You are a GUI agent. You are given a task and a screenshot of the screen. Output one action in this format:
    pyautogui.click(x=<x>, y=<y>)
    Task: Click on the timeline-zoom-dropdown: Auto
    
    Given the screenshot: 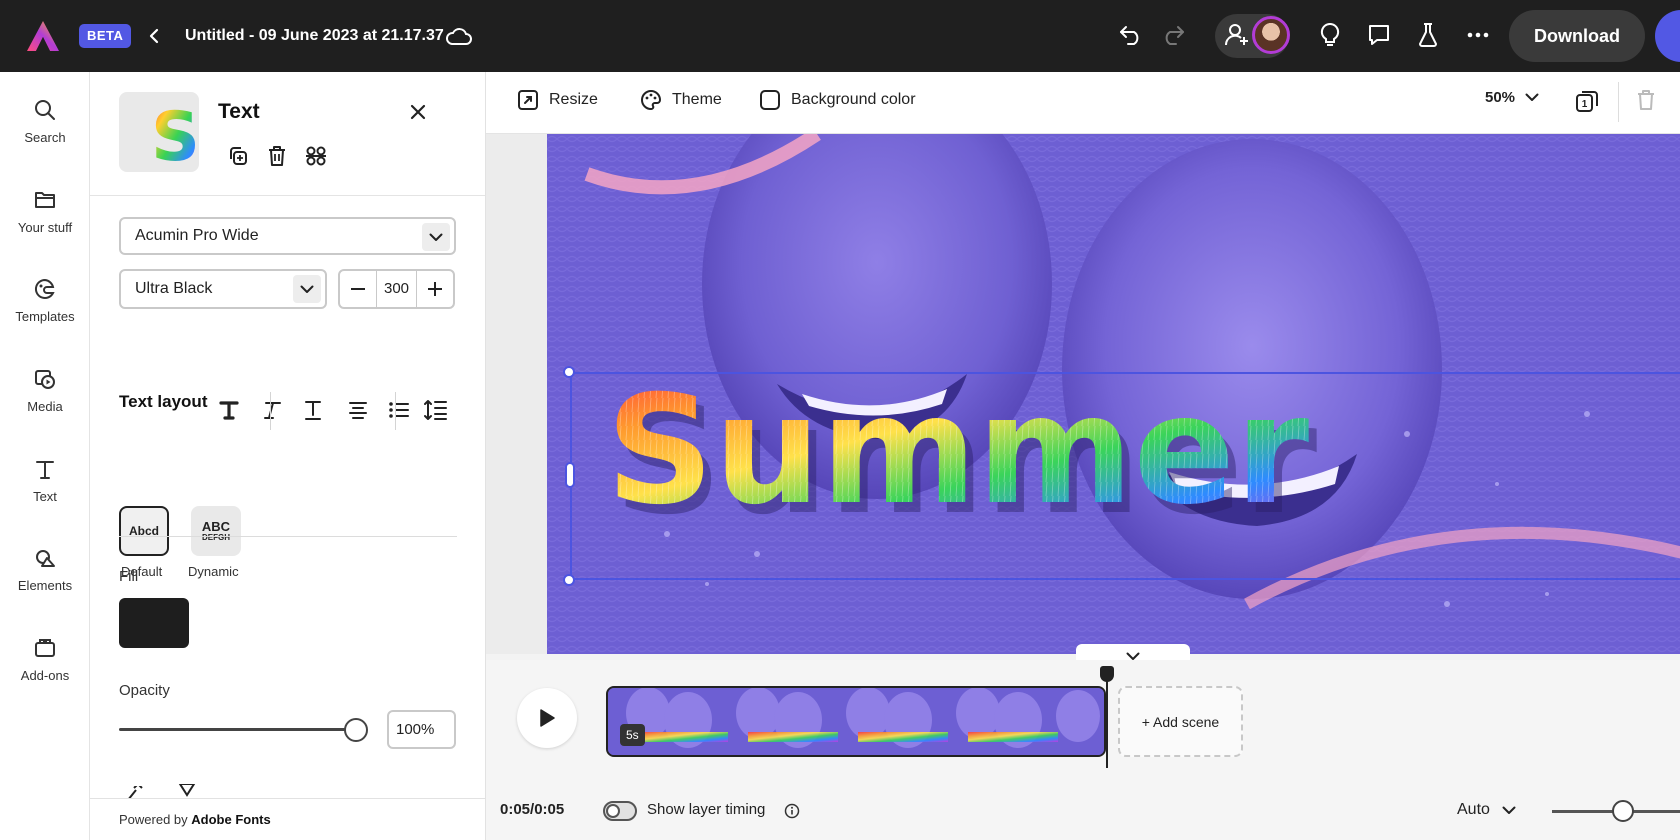 What is the action you would take?
    pyautogui.click(x=1486, y=810)
    